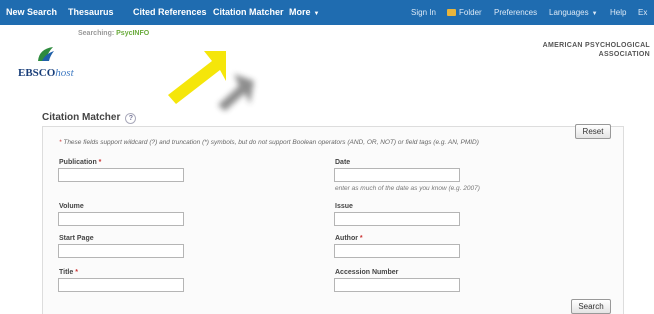  Describe the element at coordinates (451, 12) in the screenshot. I see `folder-icon` at that location.